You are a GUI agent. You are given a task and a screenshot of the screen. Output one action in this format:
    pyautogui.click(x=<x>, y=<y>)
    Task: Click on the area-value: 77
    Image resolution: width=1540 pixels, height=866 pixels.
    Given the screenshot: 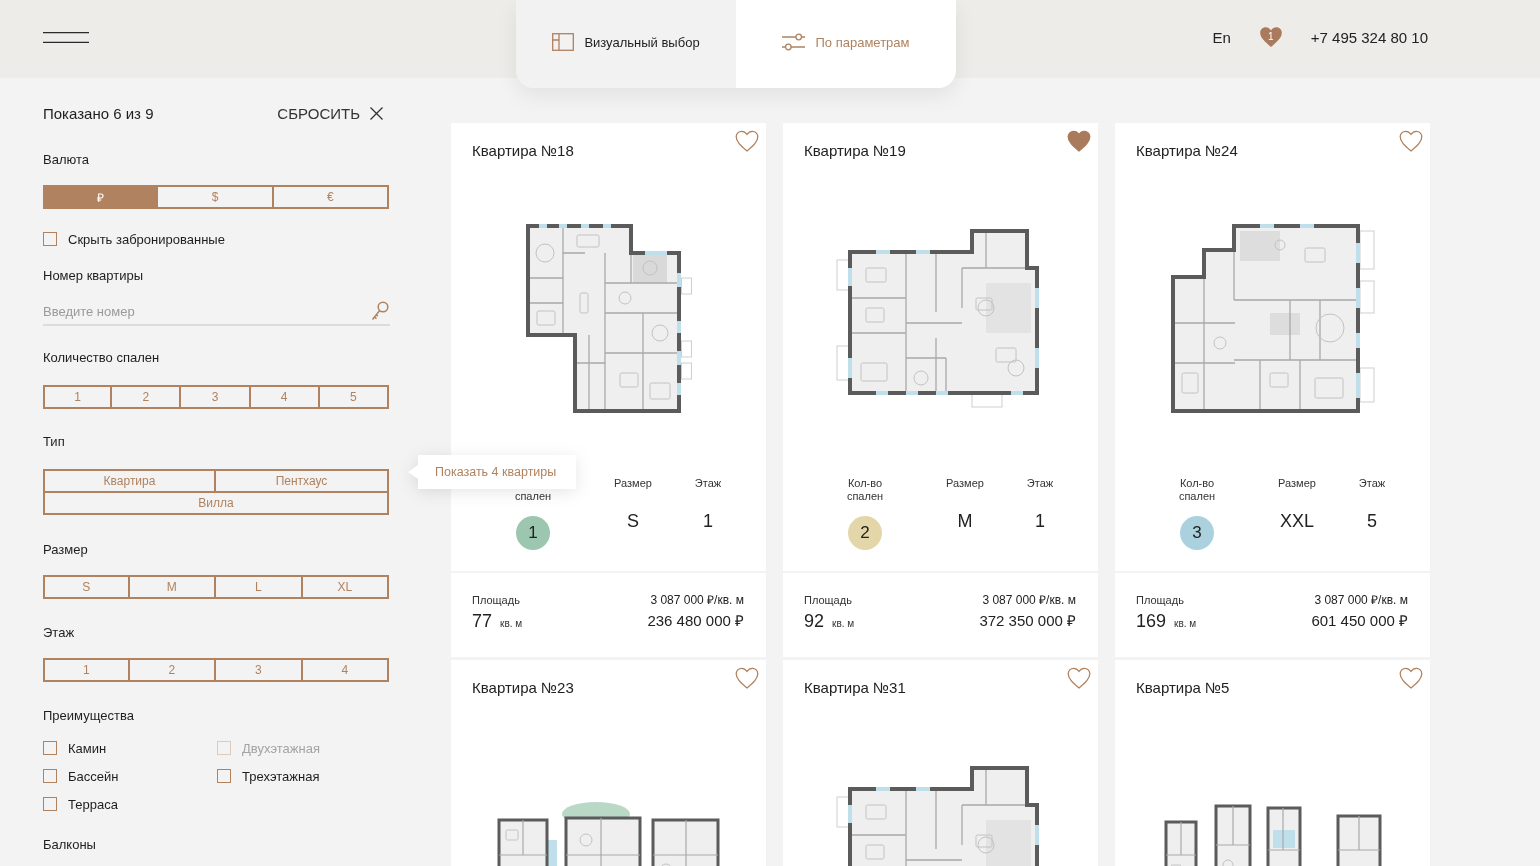 What is the action you would take?
    pyautogui.click(x=482, y=621)
    